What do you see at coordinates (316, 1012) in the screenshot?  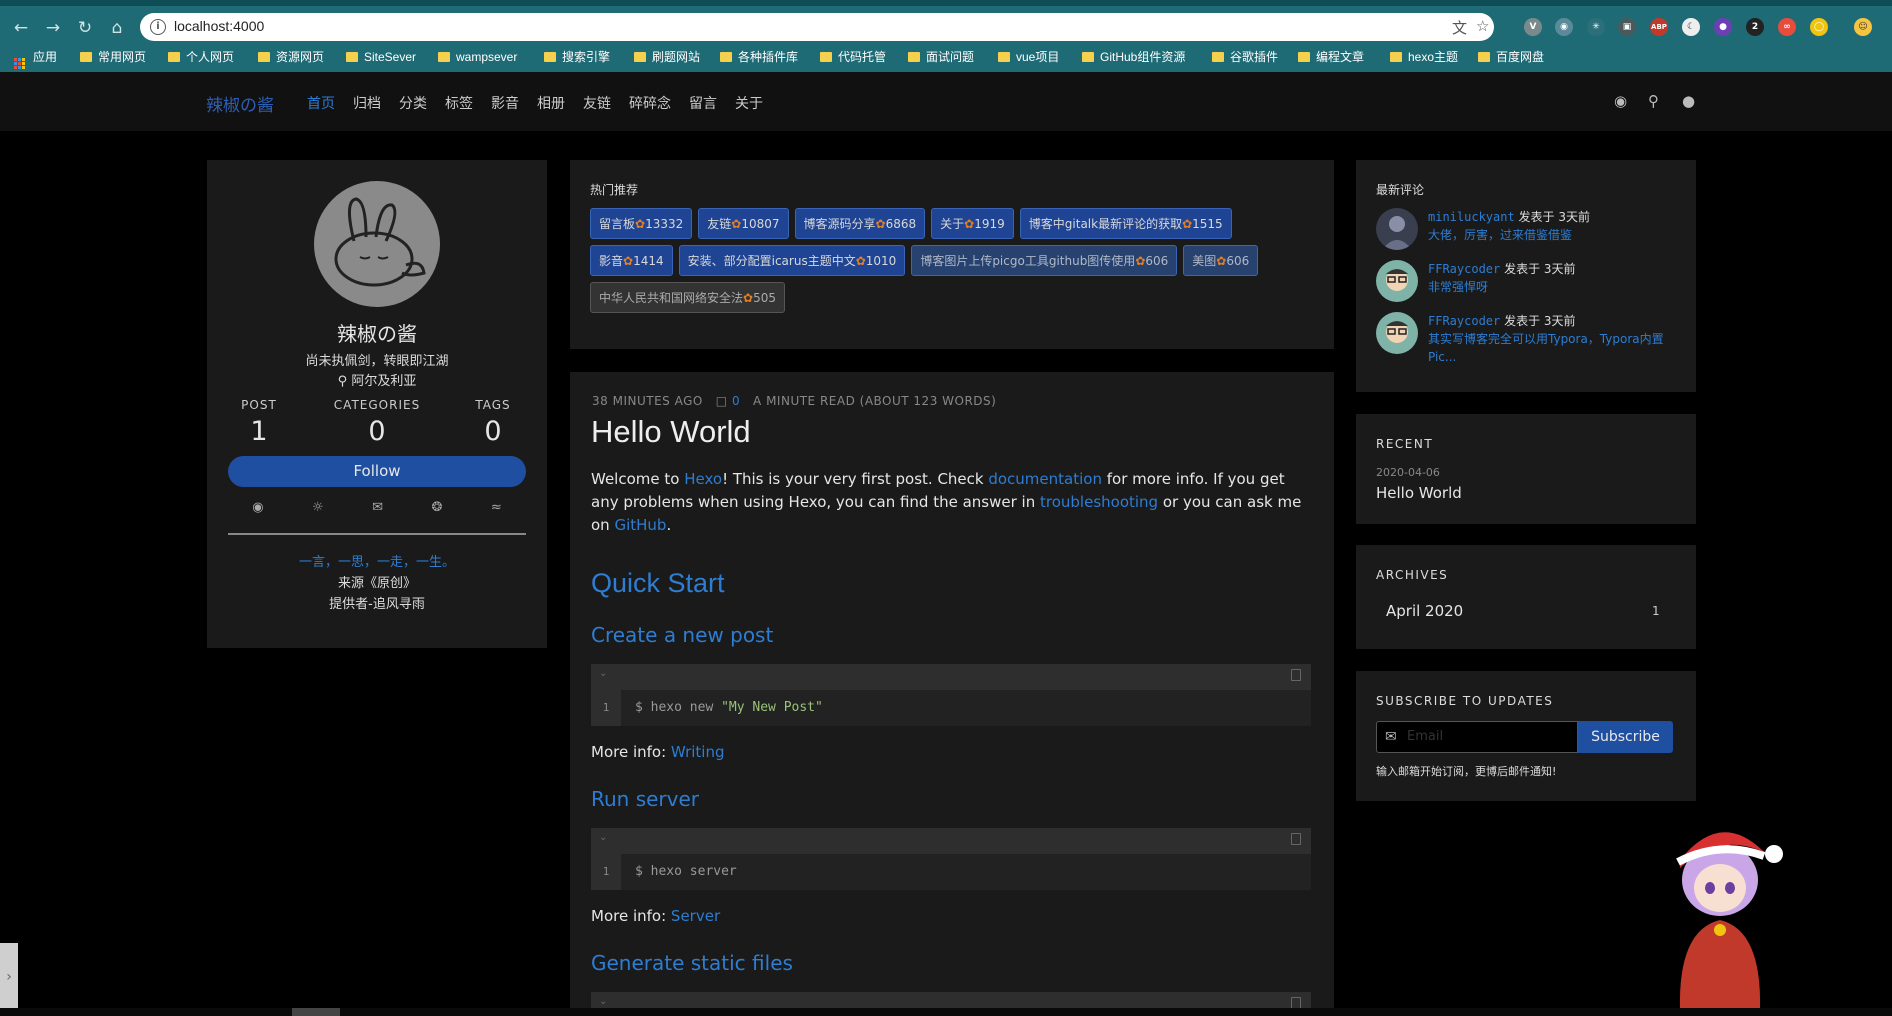 I see `scrollbar-thumb` at bounding box center [316, 1012].